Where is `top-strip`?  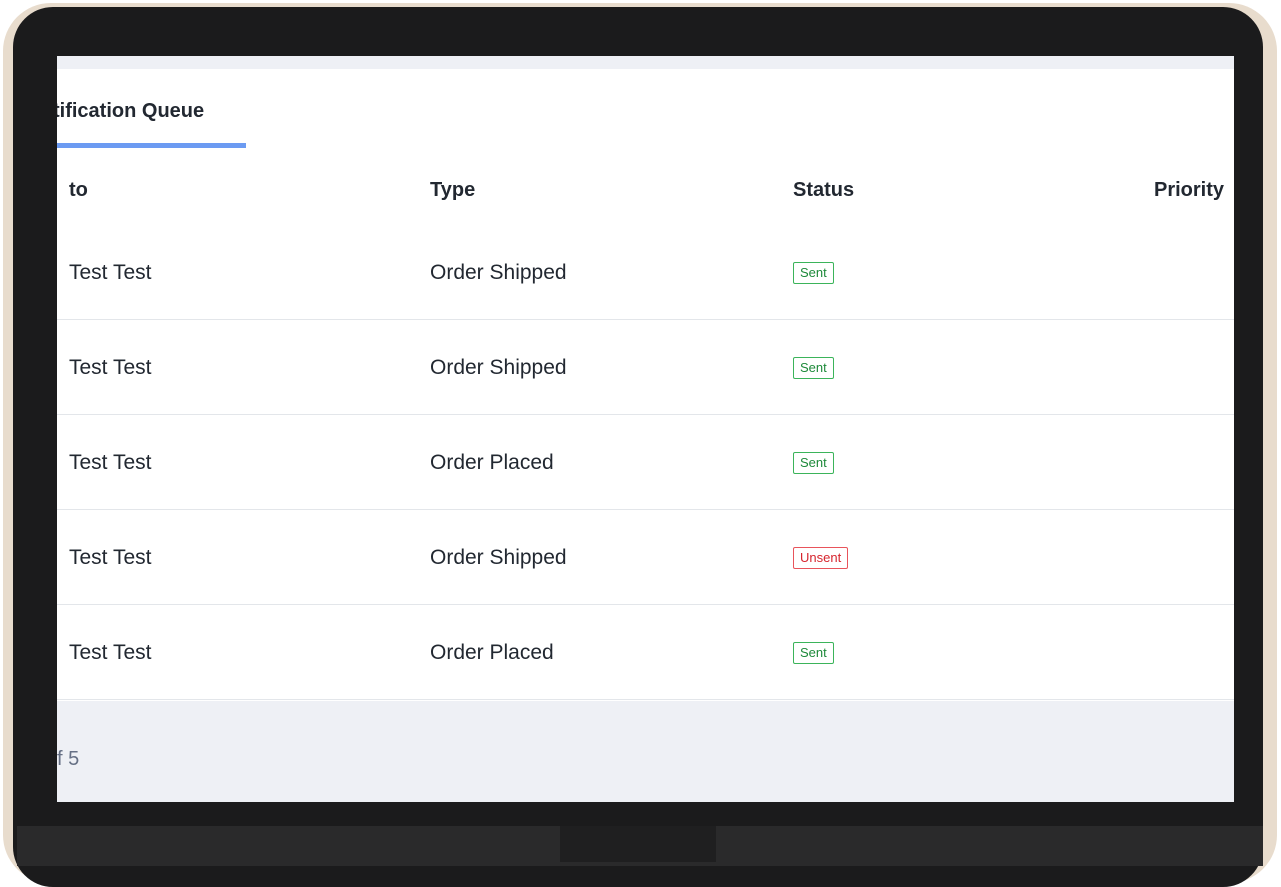 top-strip is located at coordinates (645, 62).